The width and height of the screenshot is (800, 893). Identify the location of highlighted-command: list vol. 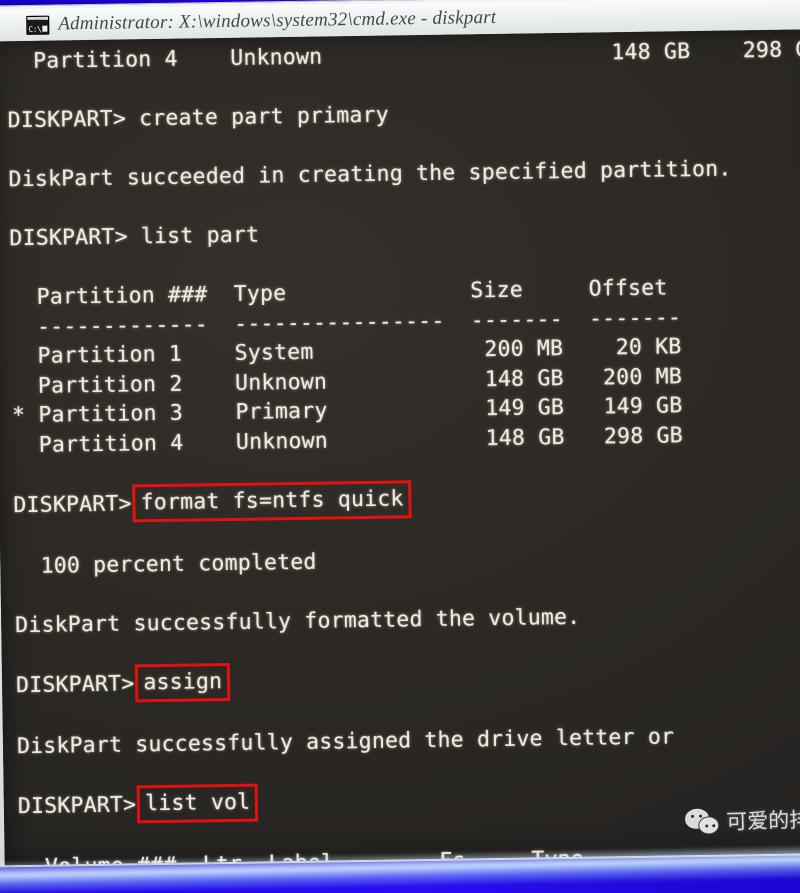
(197, 803).